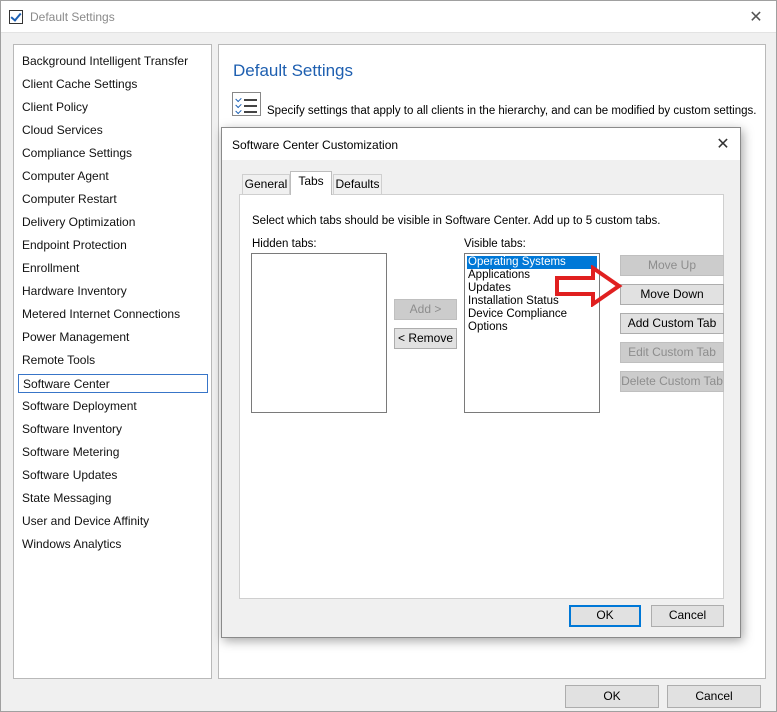 The height and width of the screenshot is (712, 777). Describe the element at coordinates (113, 84) in the screenshot. I see `nav-item-client-cache-settings: Client Cache Settings` at that location.